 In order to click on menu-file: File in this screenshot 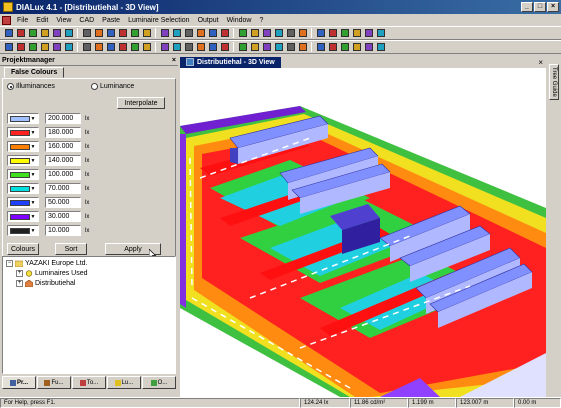, I will do `click(22, 20)`.